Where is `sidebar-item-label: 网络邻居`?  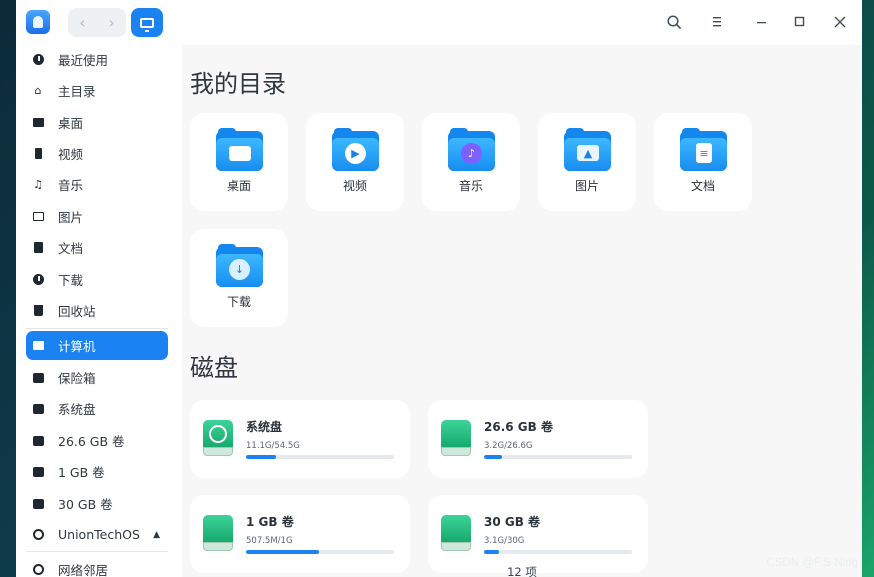
sidebar-item-label: 网络邻居 is located at coordinates (83, 570).